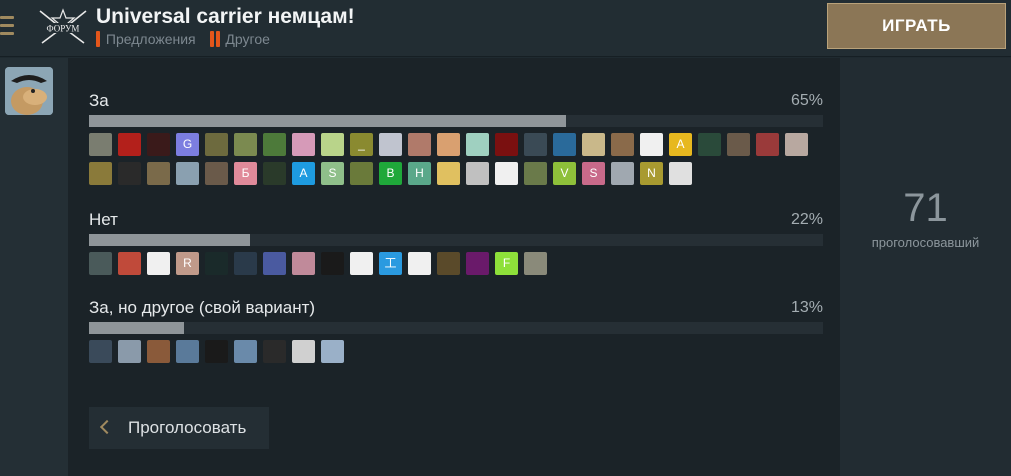 The height and width of the screenshot is (476, 1011). I want to click on option-label: За, но другое (свой вариант), so click(202, 307).